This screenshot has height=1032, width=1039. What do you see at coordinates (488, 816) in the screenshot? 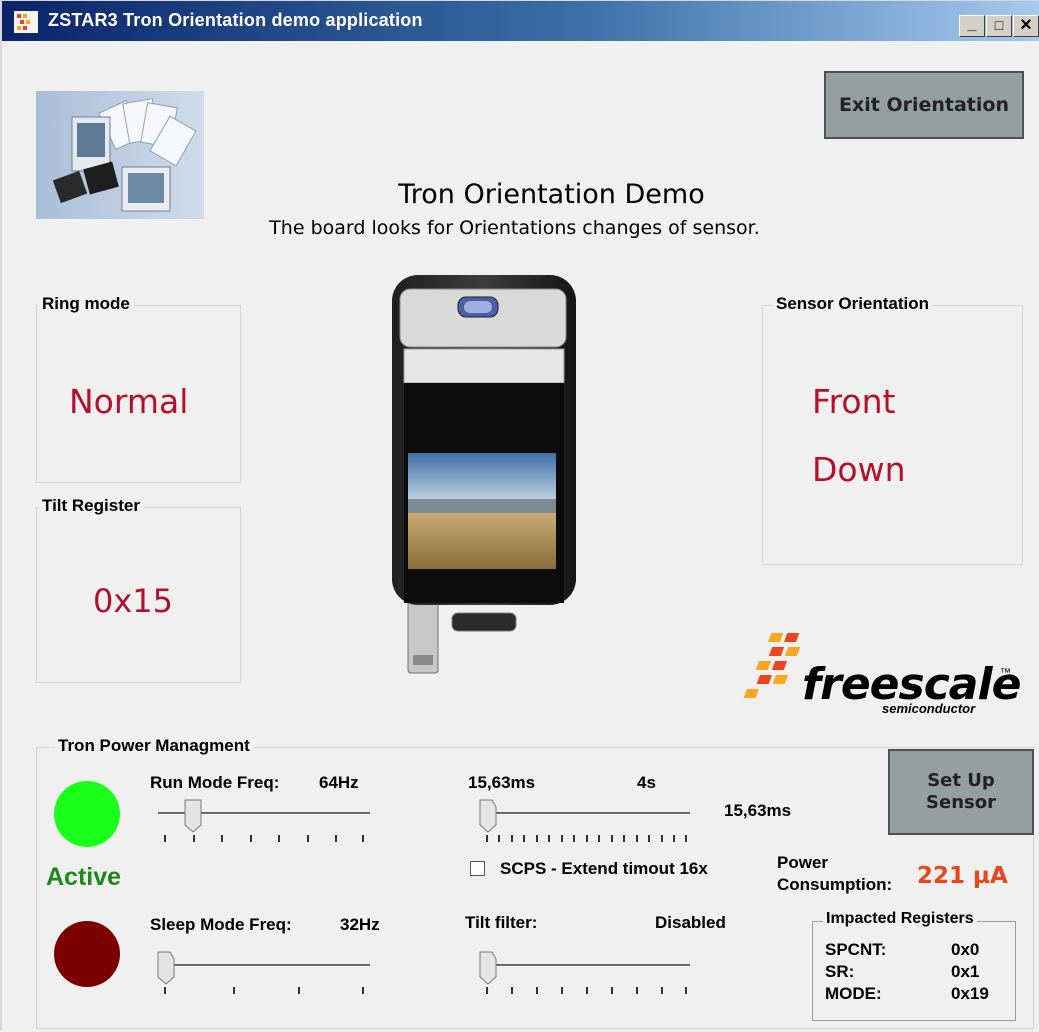
I see `timeout-slider` at bounding box center [488, 816].